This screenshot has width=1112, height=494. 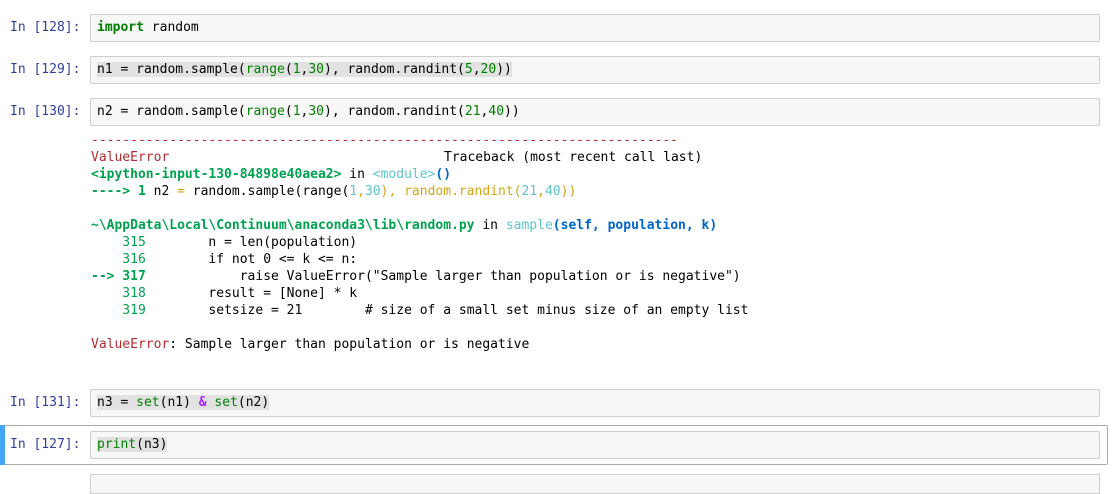 I want to click on code-input: n3 = set(n1) & set(n2), so click(x=595, y=403).